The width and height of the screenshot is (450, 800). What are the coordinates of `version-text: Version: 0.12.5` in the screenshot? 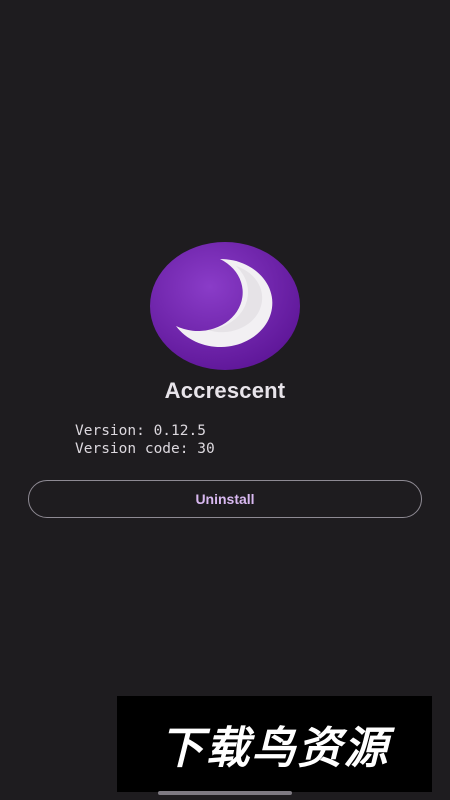 It's located at (140, 431).